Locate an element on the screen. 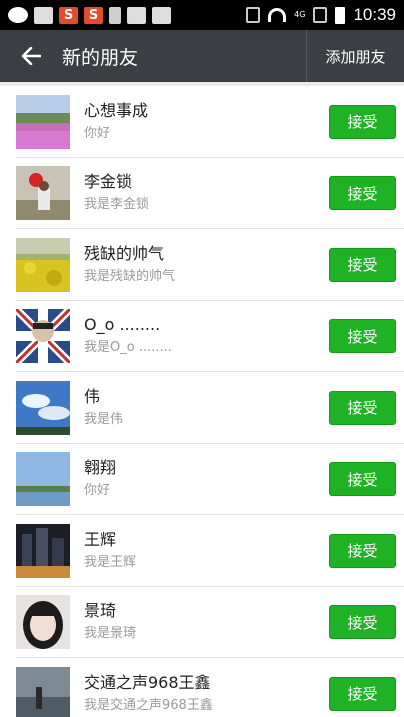  friend-message: 我是伟 is located at coordinates (104, 419).